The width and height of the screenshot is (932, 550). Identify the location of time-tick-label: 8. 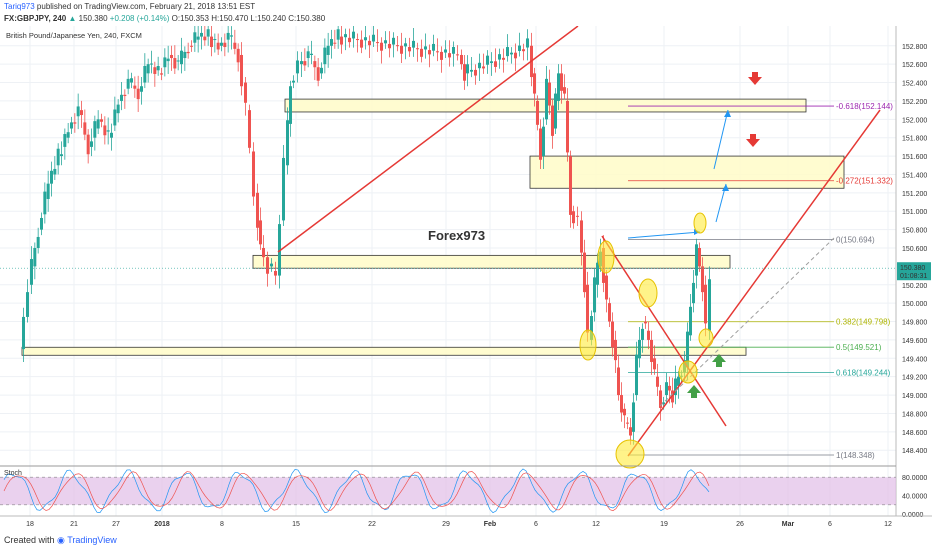
(222, 524).